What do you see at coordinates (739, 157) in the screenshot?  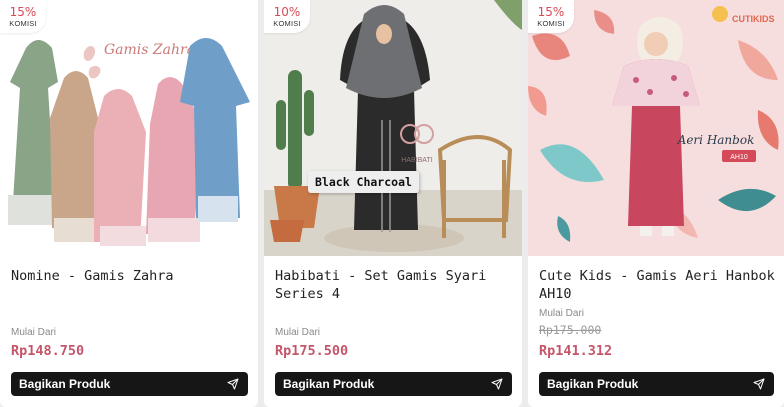 I see `product-code-overlay: AH10` at bounding box center [739, 157].